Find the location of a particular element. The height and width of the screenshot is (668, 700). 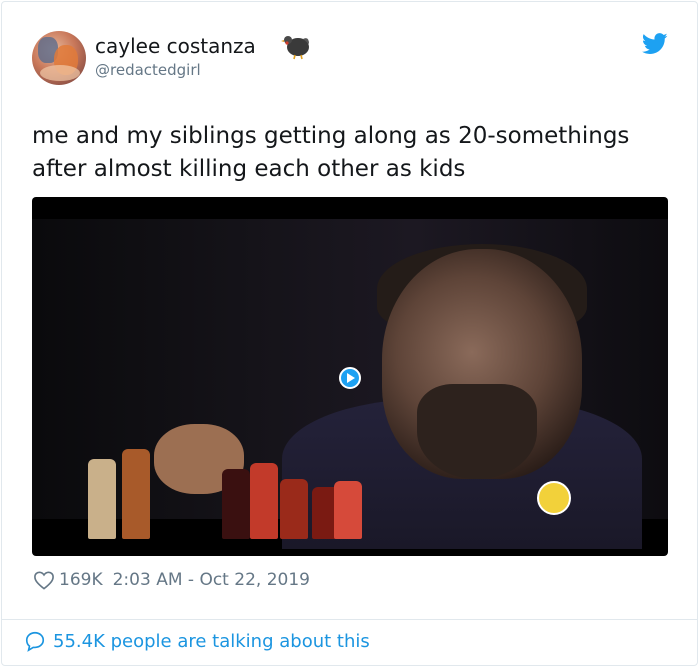

turkey-icon is located at coordinates (295, 48).